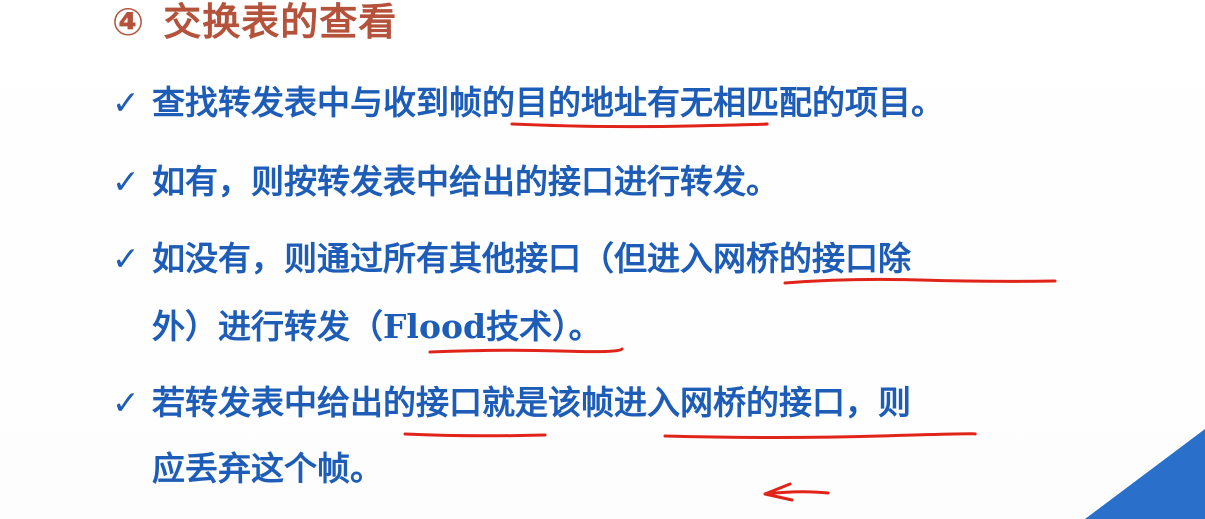 Image resolution: width=1205 pixels, height=519 pixels. I want to click on arrow-mark, so click(796, 492).